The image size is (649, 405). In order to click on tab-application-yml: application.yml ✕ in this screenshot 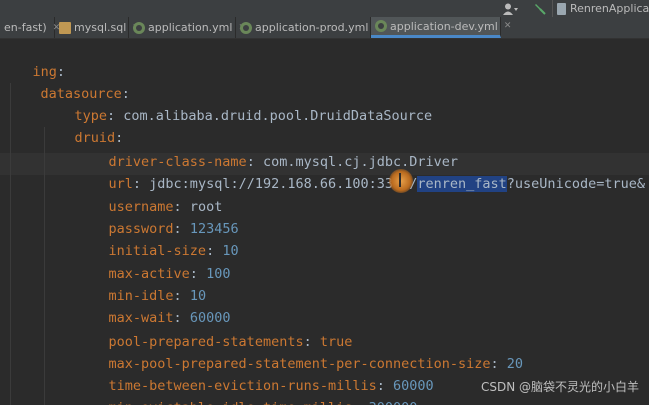, I will do `click(187, 27)`.